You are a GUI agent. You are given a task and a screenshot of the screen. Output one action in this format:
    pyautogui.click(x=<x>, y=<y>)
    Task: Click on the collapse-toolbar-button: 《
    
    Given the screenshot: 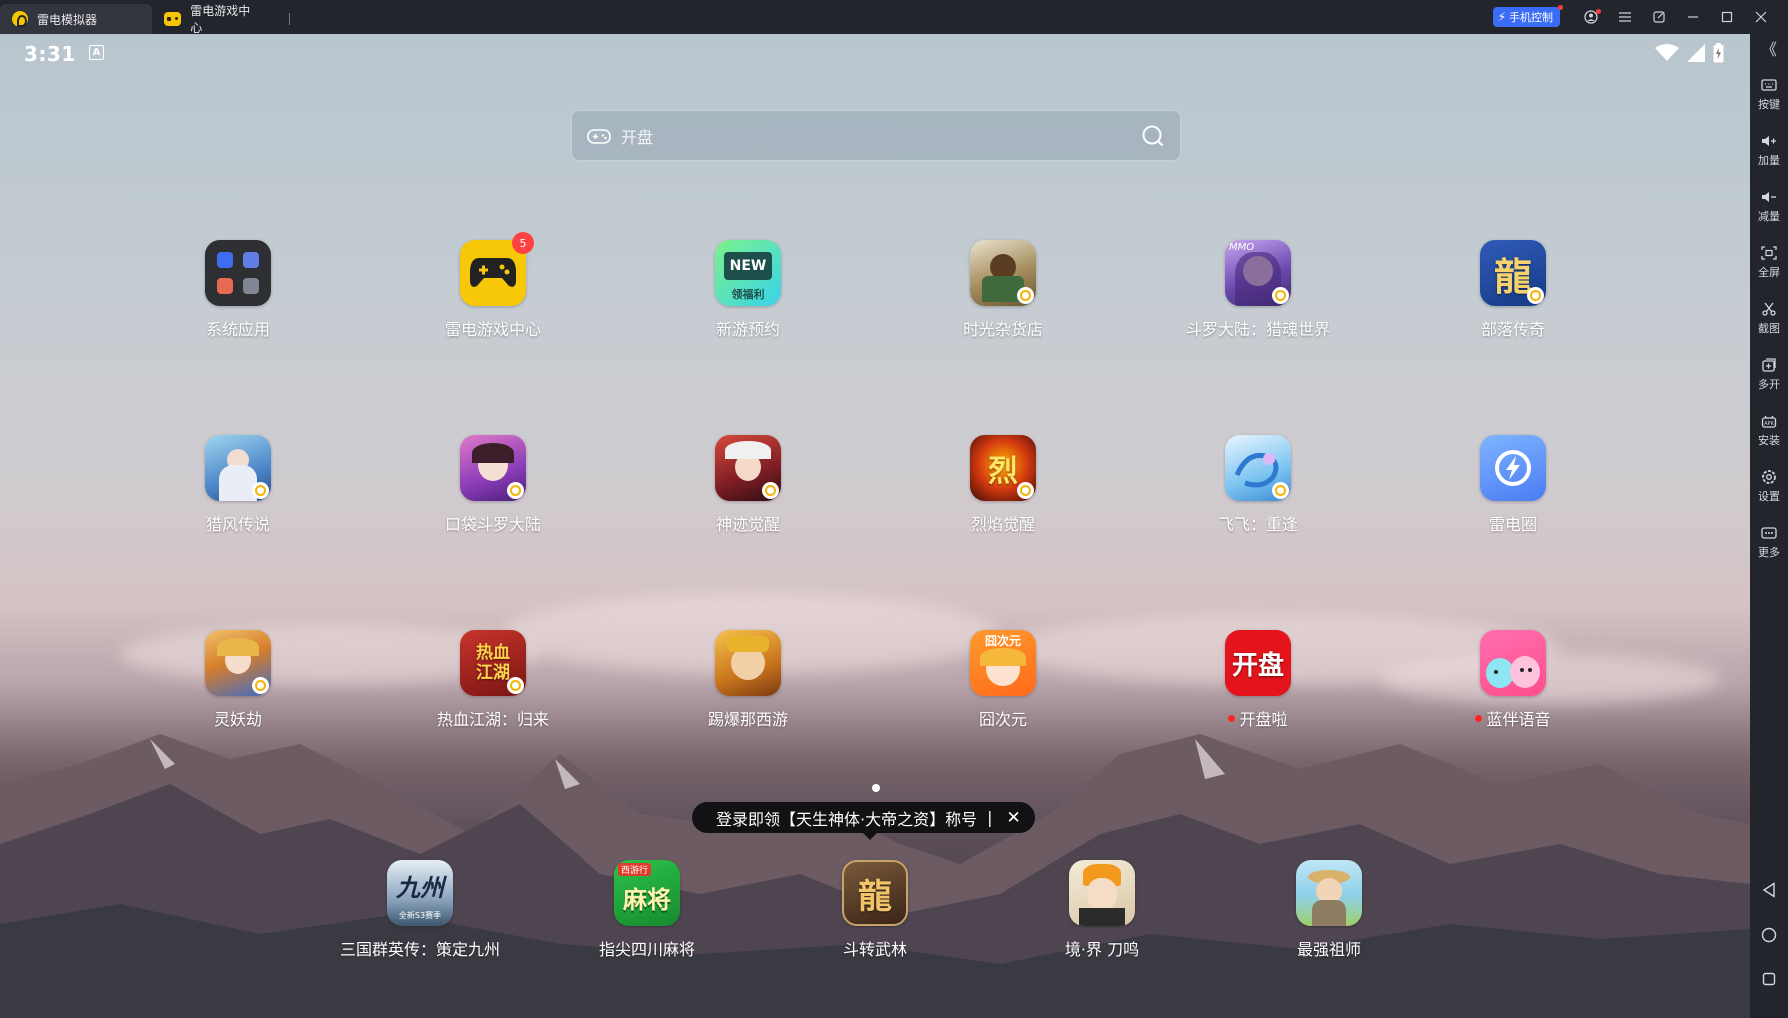 What is the action you would take?
    pyautogui.click(x=1769, y=48)
    